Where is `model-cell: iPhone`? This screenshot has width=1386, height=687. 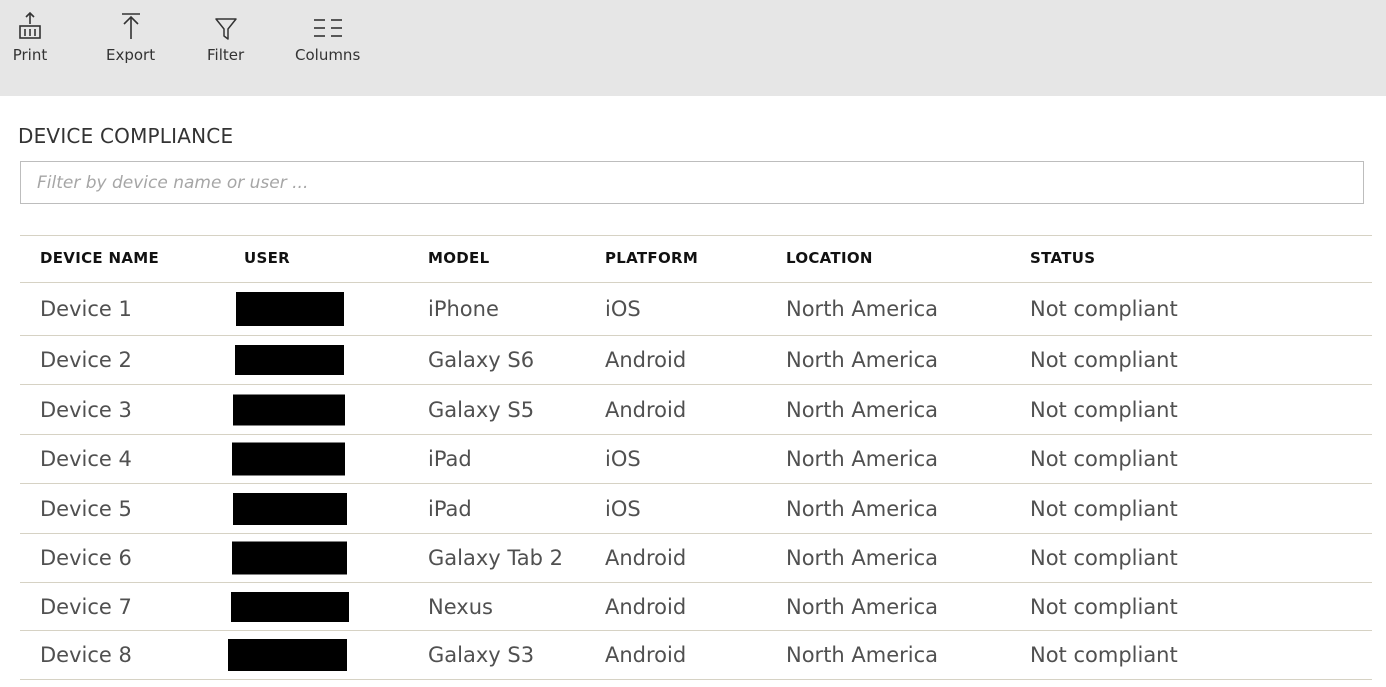
model-cell: iPhone is located at coordinates (463, 309).